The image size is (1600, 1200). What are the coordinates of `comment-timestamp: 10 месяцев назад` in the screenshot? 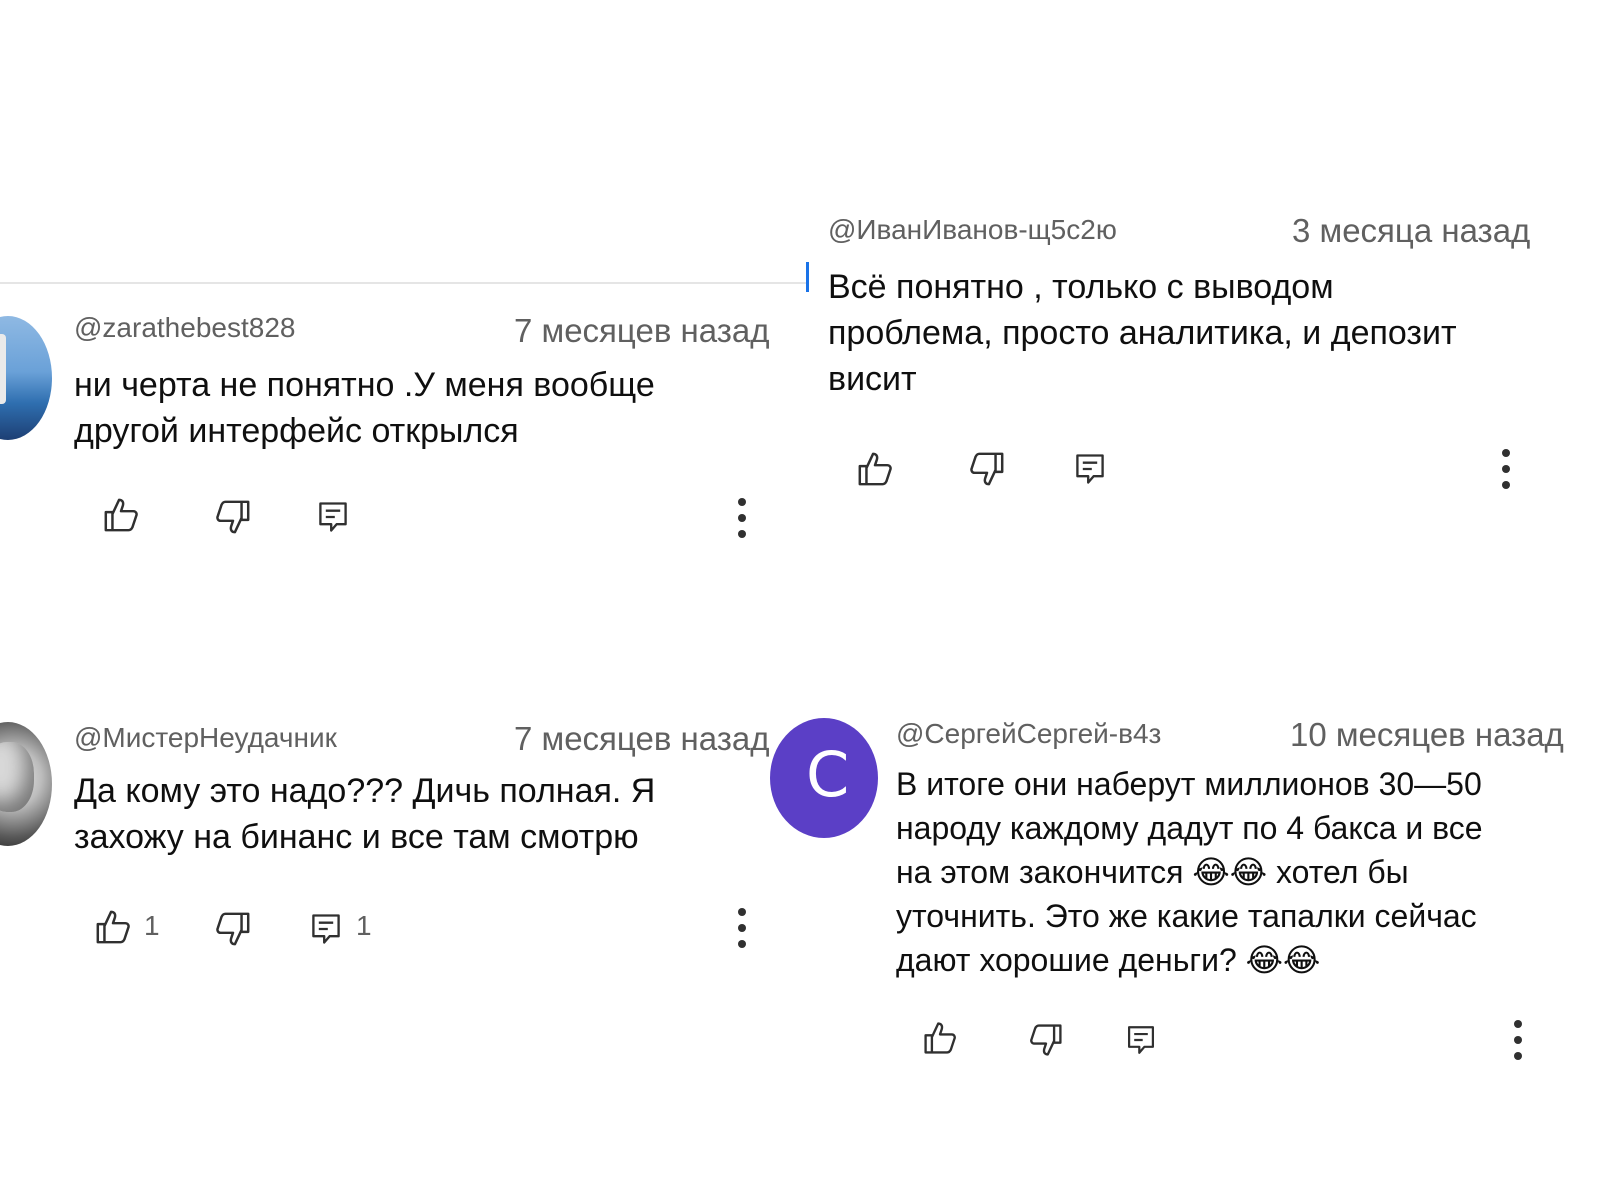 It's located at (1427, 735).